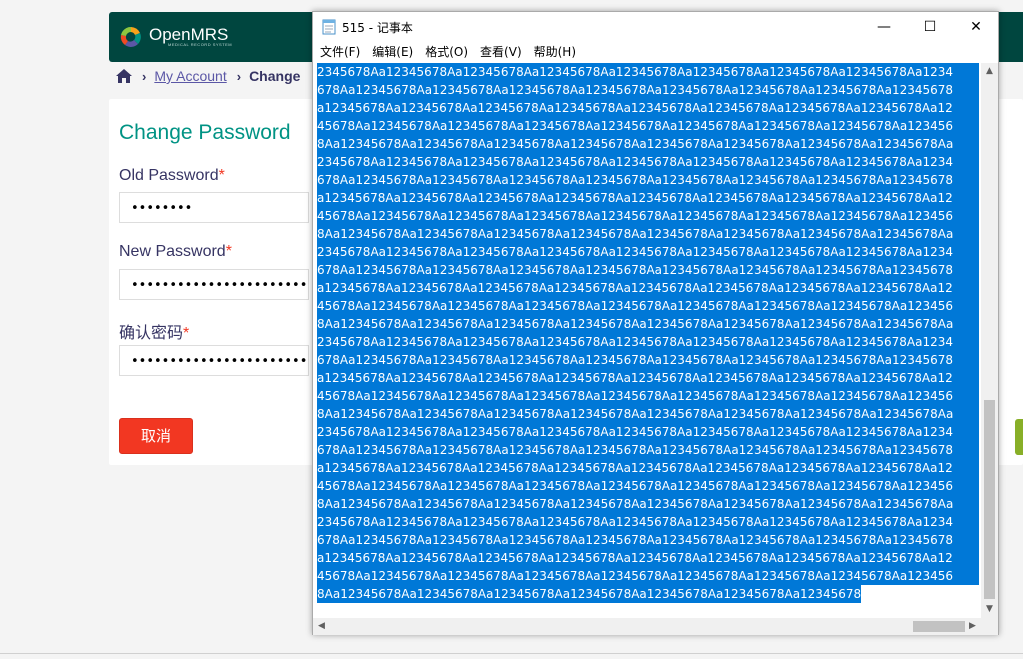 Image resolution: width=1023 pixels, height=659 pixels. What do you see at coordinates (340, 52) in the screenshot?
I see `menu-file: 文件(F)` at bounding box center [340, 52].